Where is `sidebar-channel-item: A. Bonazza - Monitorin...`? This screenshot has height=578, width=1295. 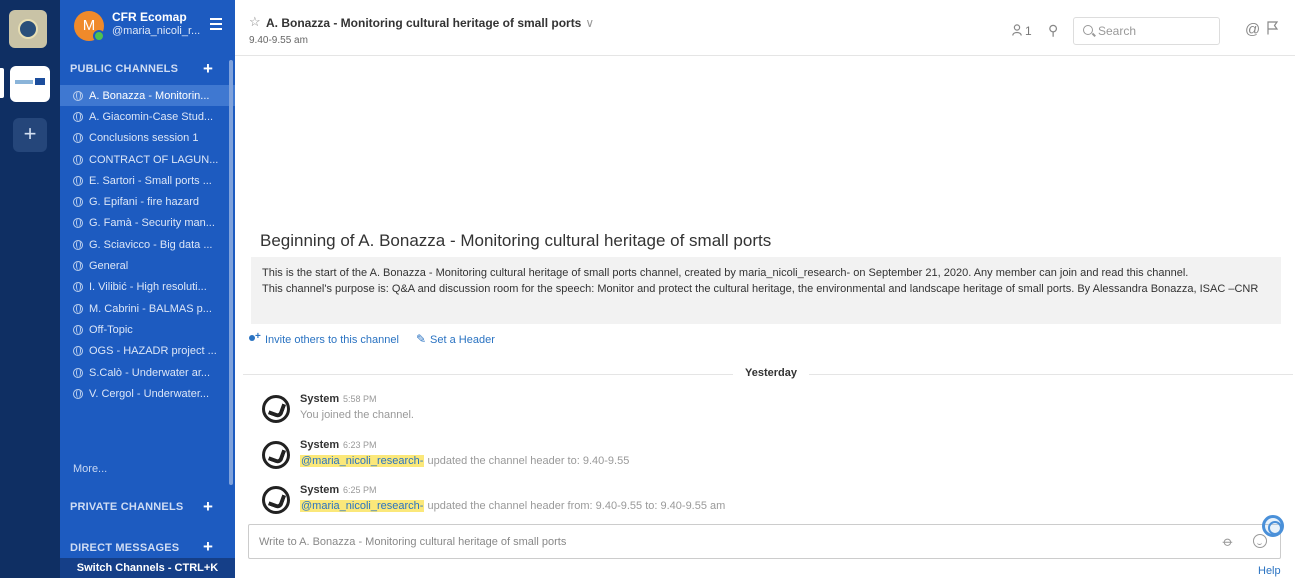 sidebar-channel-item: A. Bonazza - Monitorin... is located at coordinates (147, 96).